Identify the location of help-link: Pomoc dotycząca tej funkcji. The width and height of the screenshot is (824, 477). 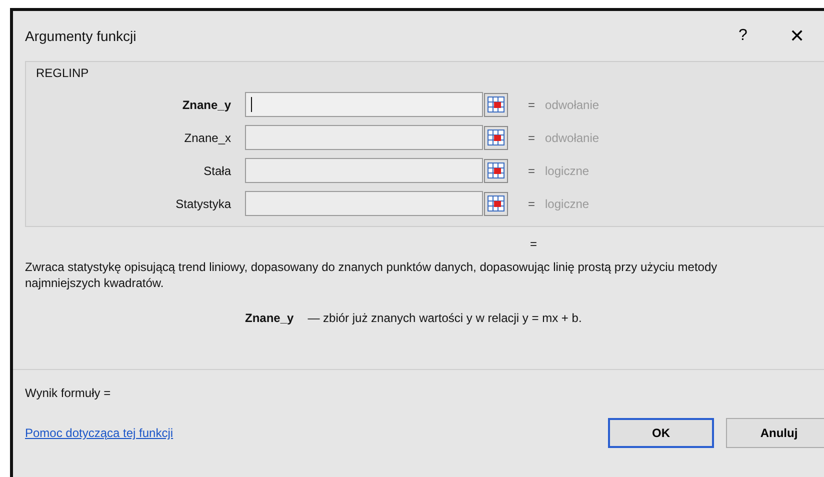
(99, 433).